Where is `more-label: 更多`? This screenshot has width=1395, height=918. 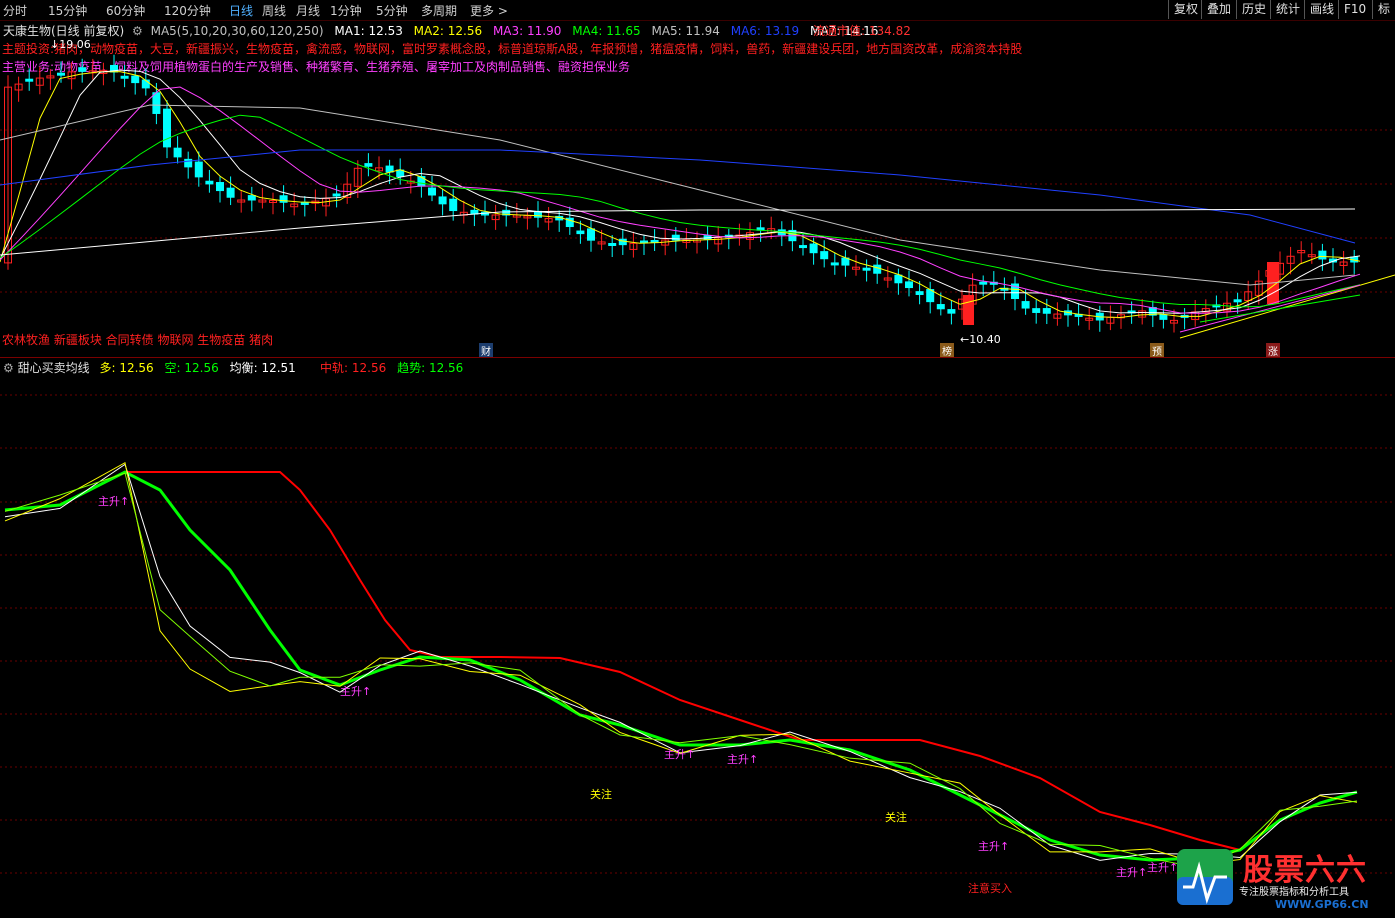
more-label: 更多 is located at coordinates (482, 11).